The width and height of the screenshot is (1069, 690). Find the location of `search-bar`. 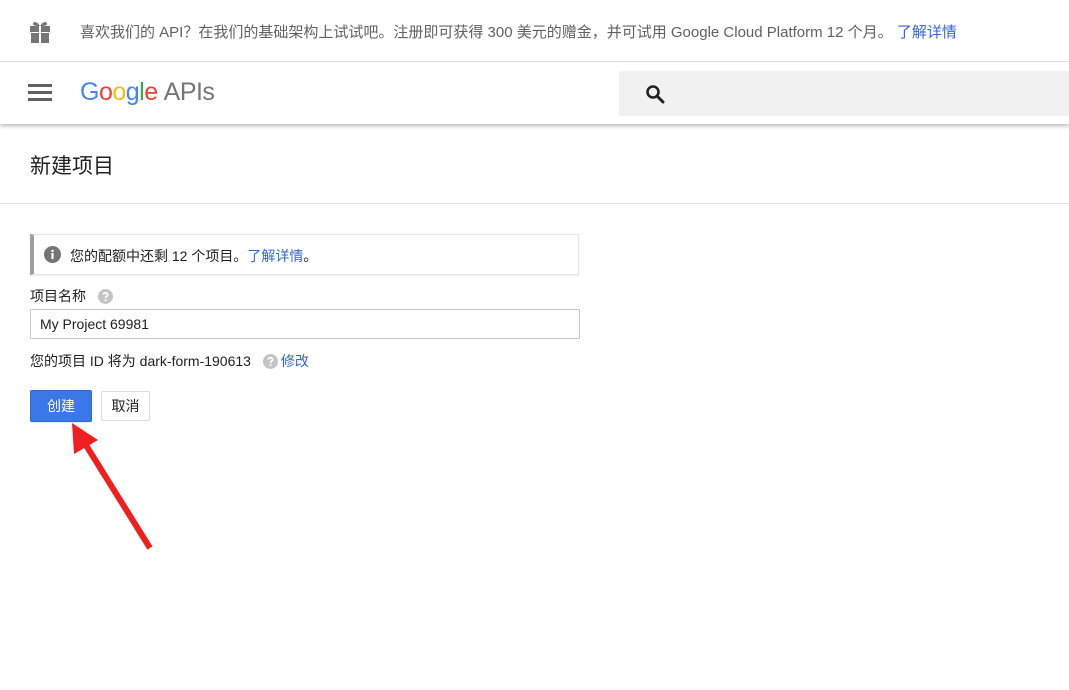

search-bar is located at coordinates (844, 94).